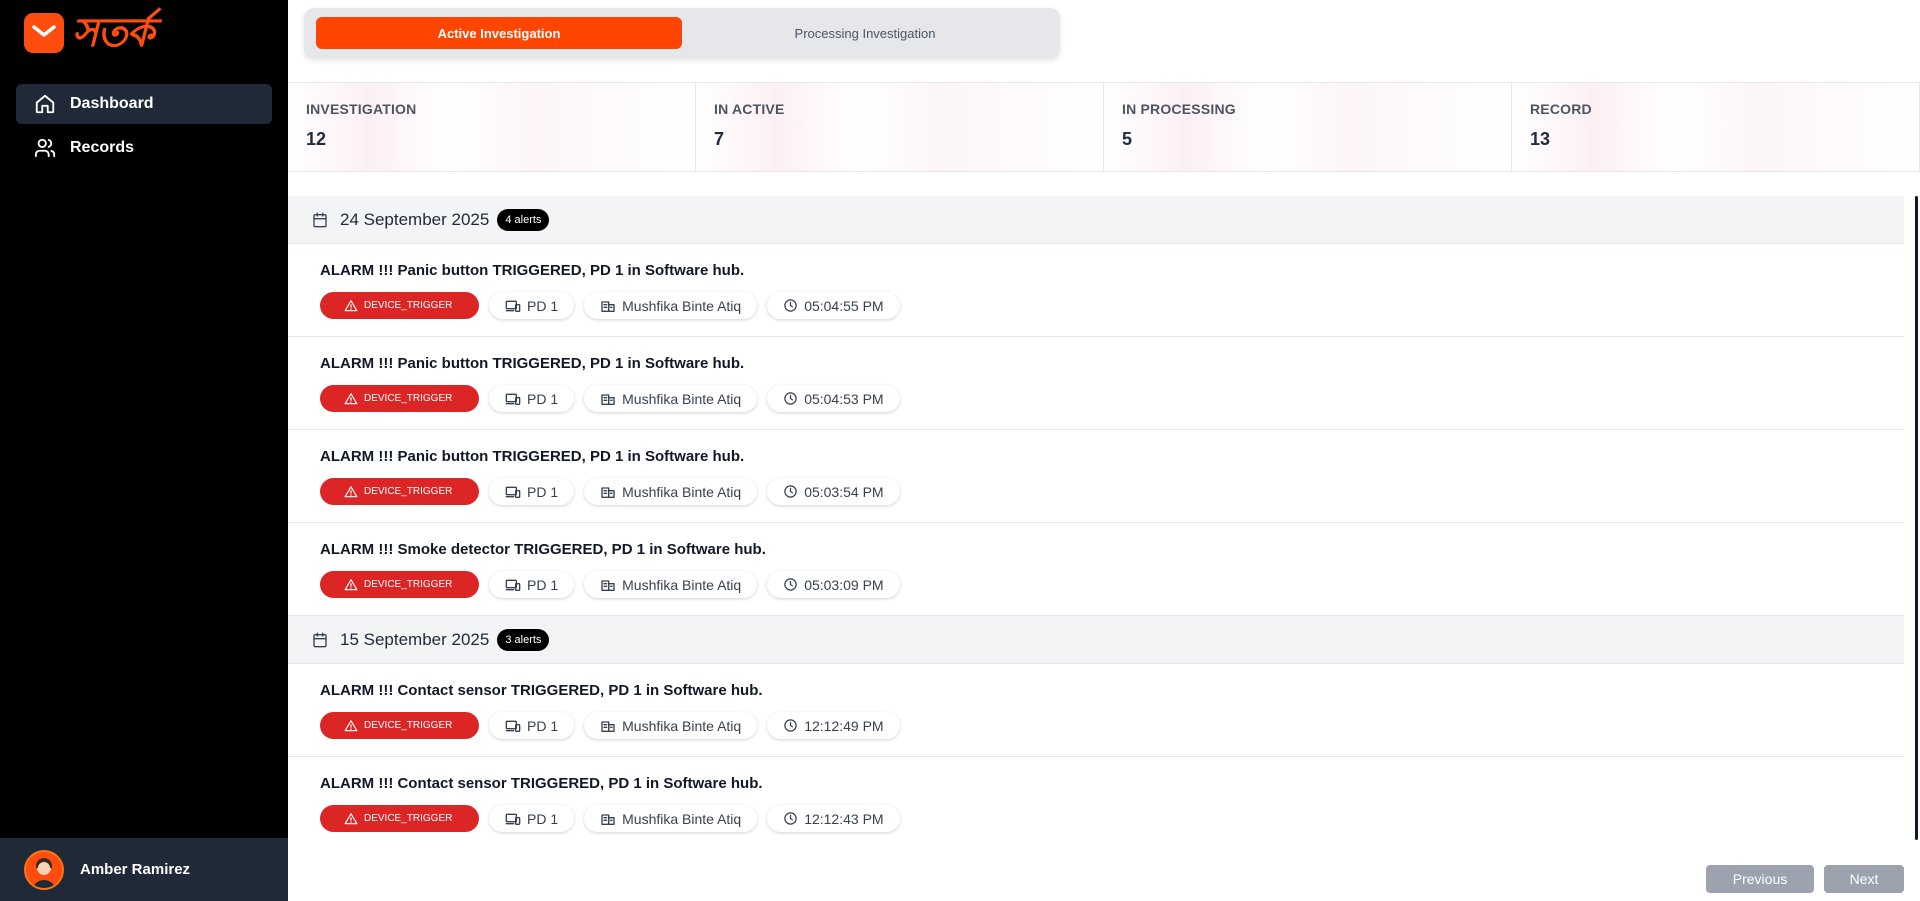 This screenshot has width=1920, height=901. I want to click on time-chip: 05:04:55 PM, so click(833, 305).